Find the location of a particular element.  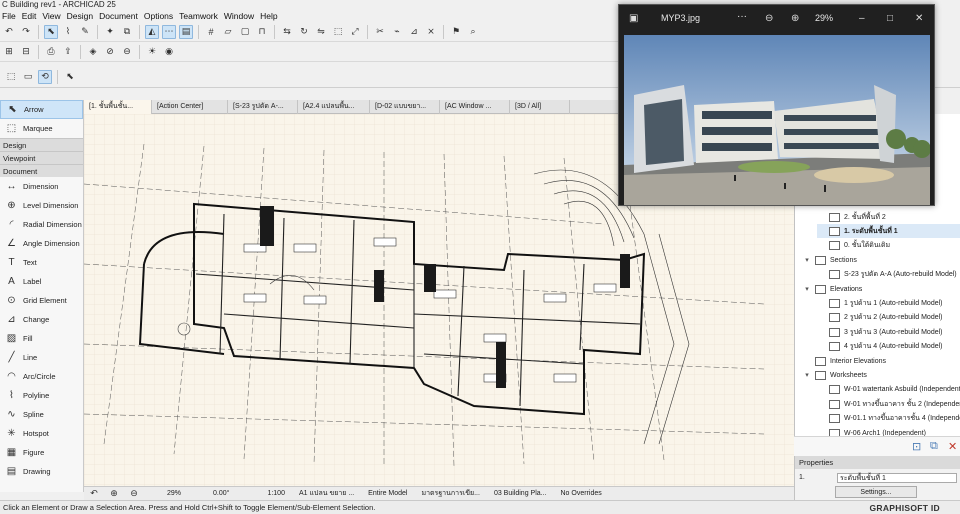

zoom-level: 29% is located at coordinates (174, 493).